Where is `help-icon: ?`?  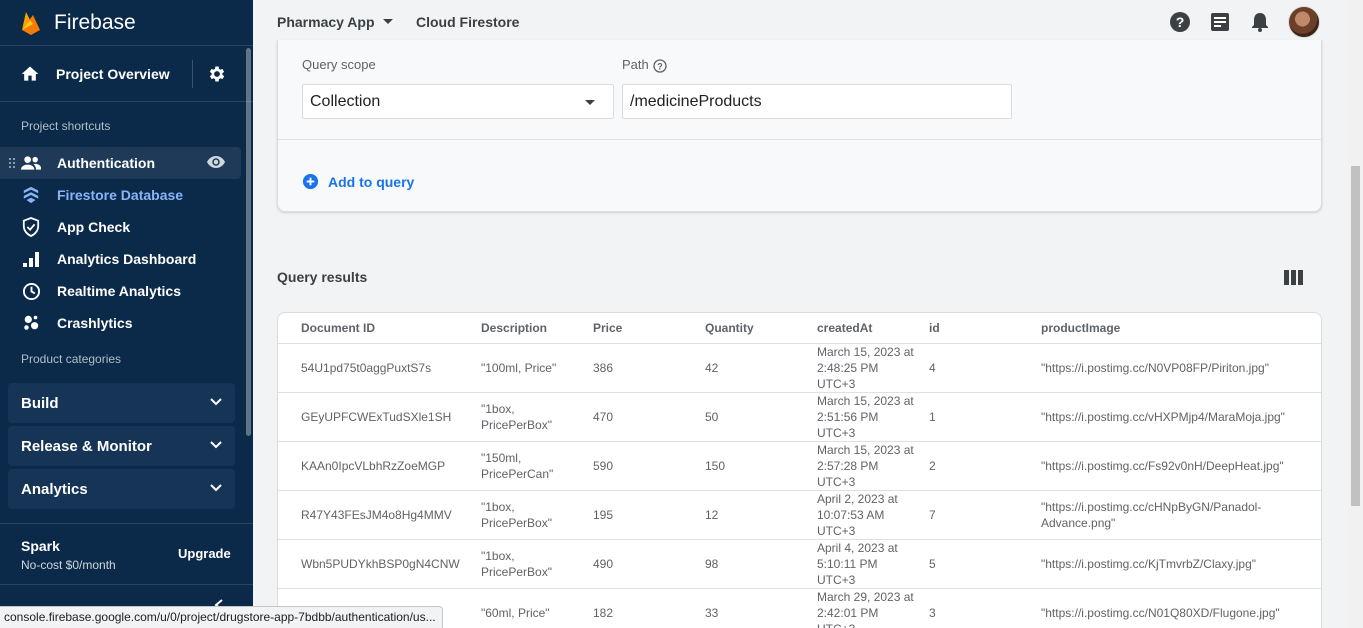 help-icon: ? is located at coordinates (1180, 22).